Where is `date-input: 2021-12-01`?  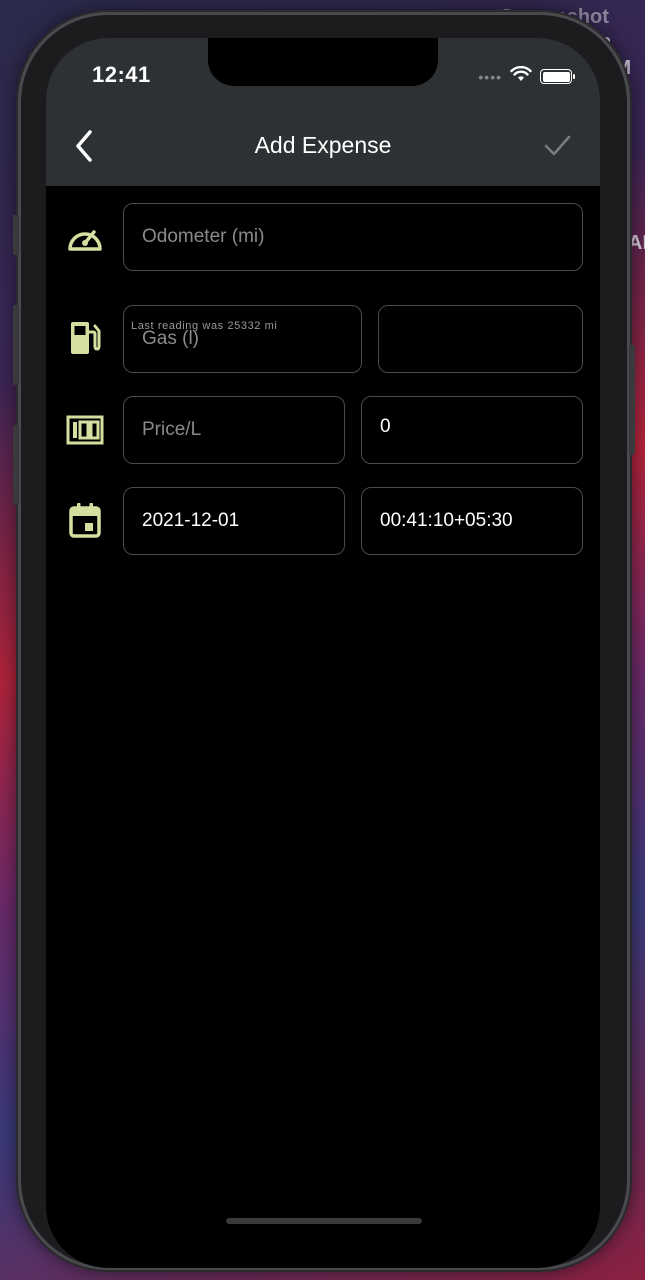 date-input: 2021-12-01 is located at coordinates (234, 521).